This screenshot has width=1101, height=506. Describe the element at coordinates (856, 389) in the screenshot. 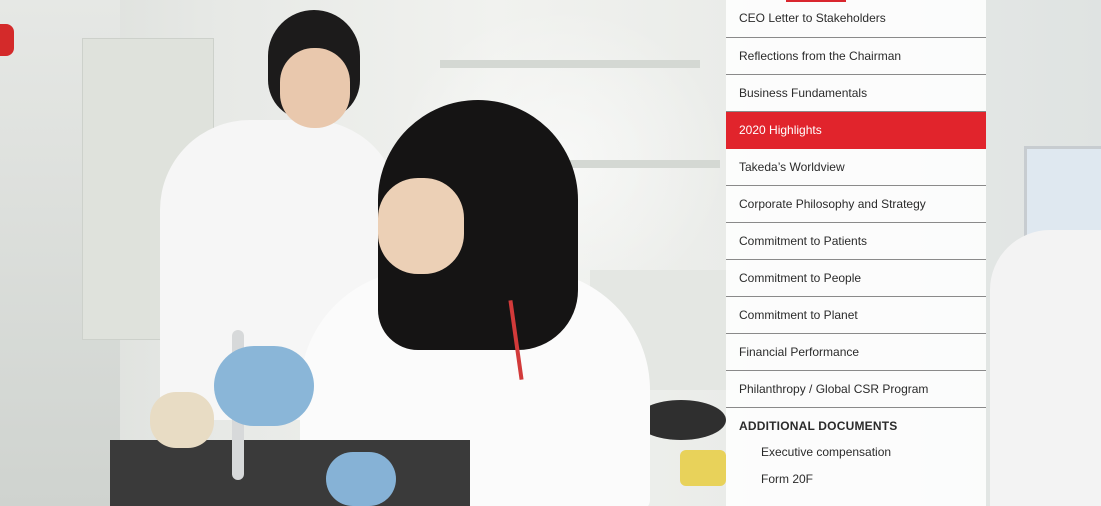

I see `menu-item-philanthropy-csr: Philanthropy / Global CSR Program` at that location.